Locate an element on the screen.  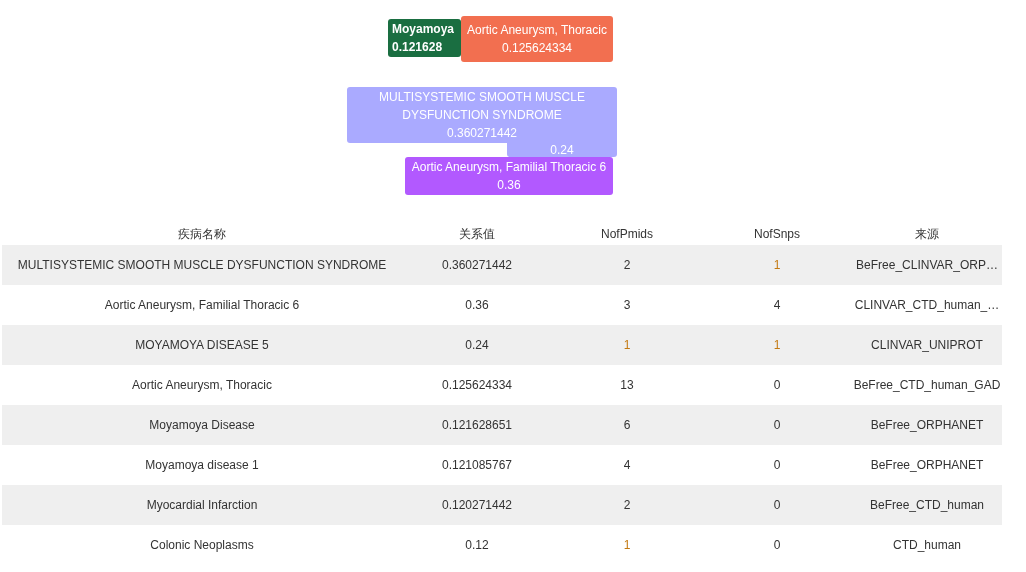
table-cell: 0.360271442 is located at coordinates (477, 265).